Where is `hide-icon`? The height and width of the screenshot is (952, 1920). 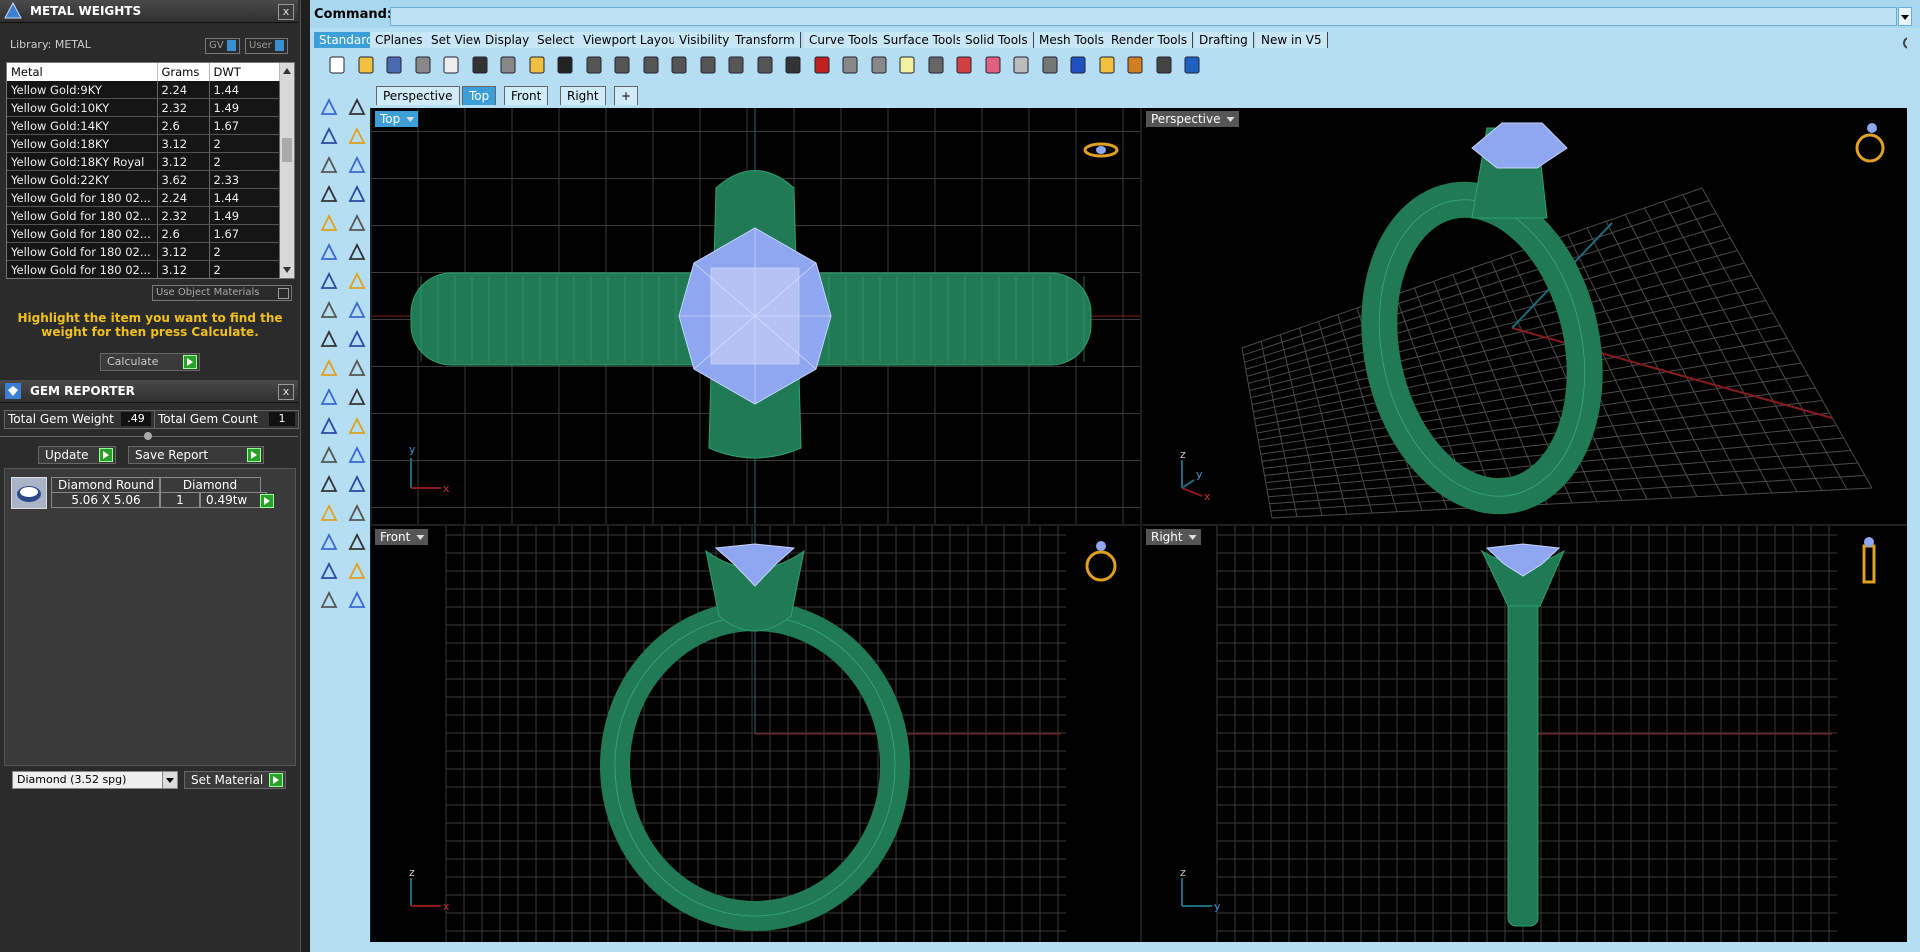
hide-icon is located at coordinates (850, 65).